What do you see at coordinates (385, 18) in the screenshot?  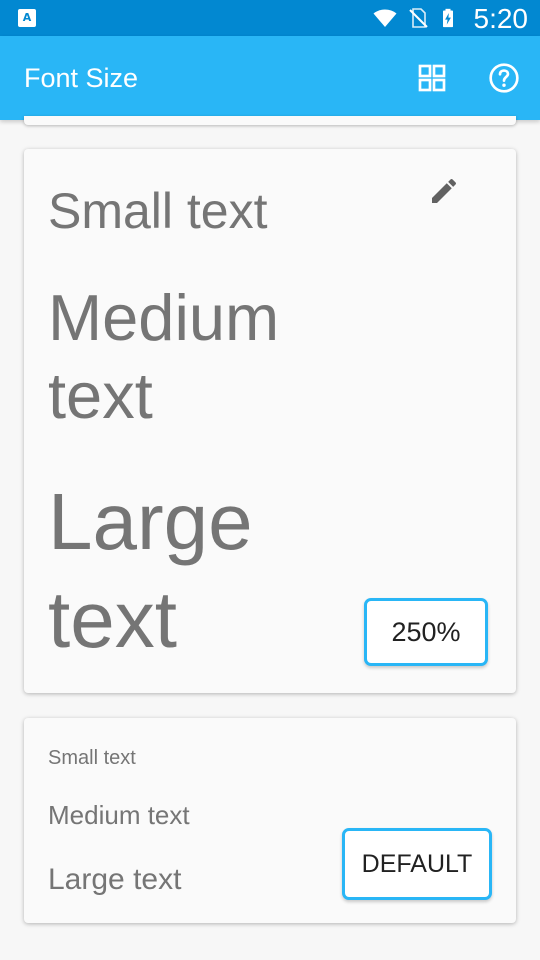 I see `wifi-icon` at bounding box center [385, 18].